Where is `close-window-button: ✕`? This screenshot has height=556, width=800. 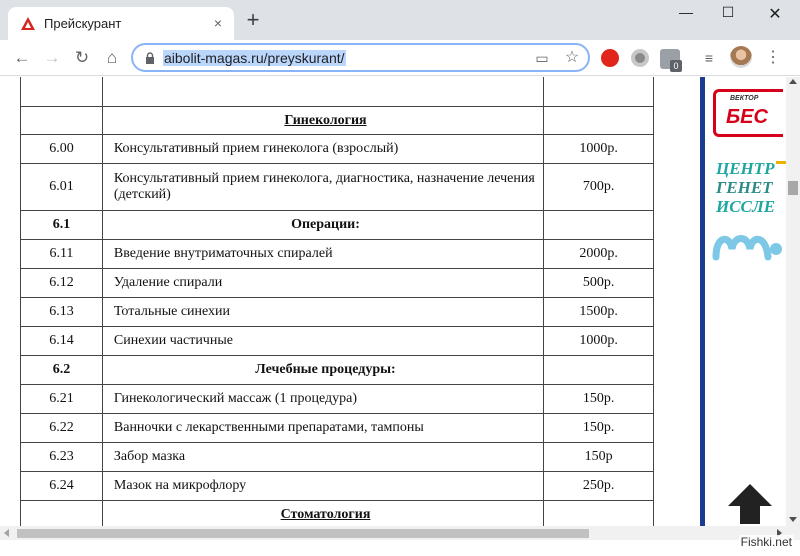
close-window-button: ✕ is located at coordinates (775, 15).